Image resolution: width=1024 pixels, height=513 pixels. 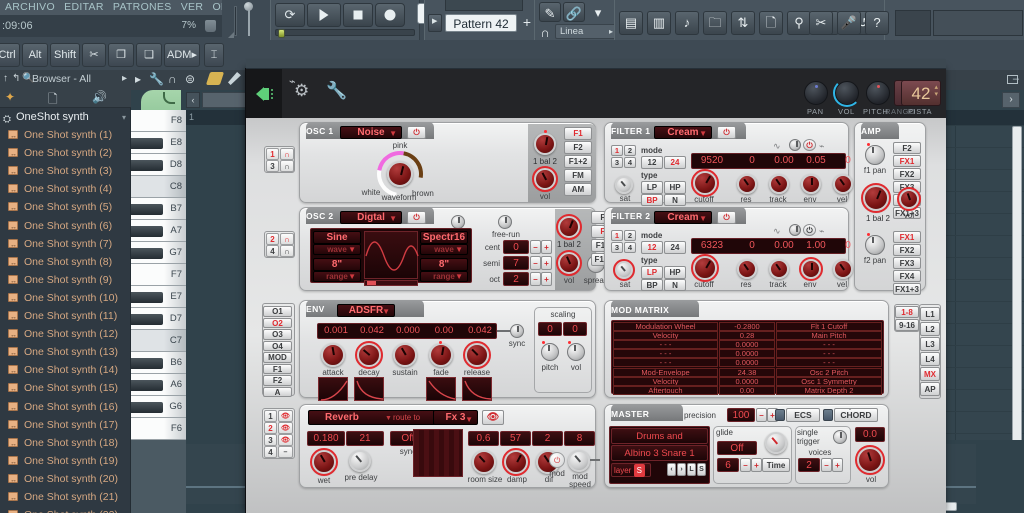 What do you see at coordinates (158, 341) in the screenshot?
I see `piano-key: C7` at bounding box center [158, 341].